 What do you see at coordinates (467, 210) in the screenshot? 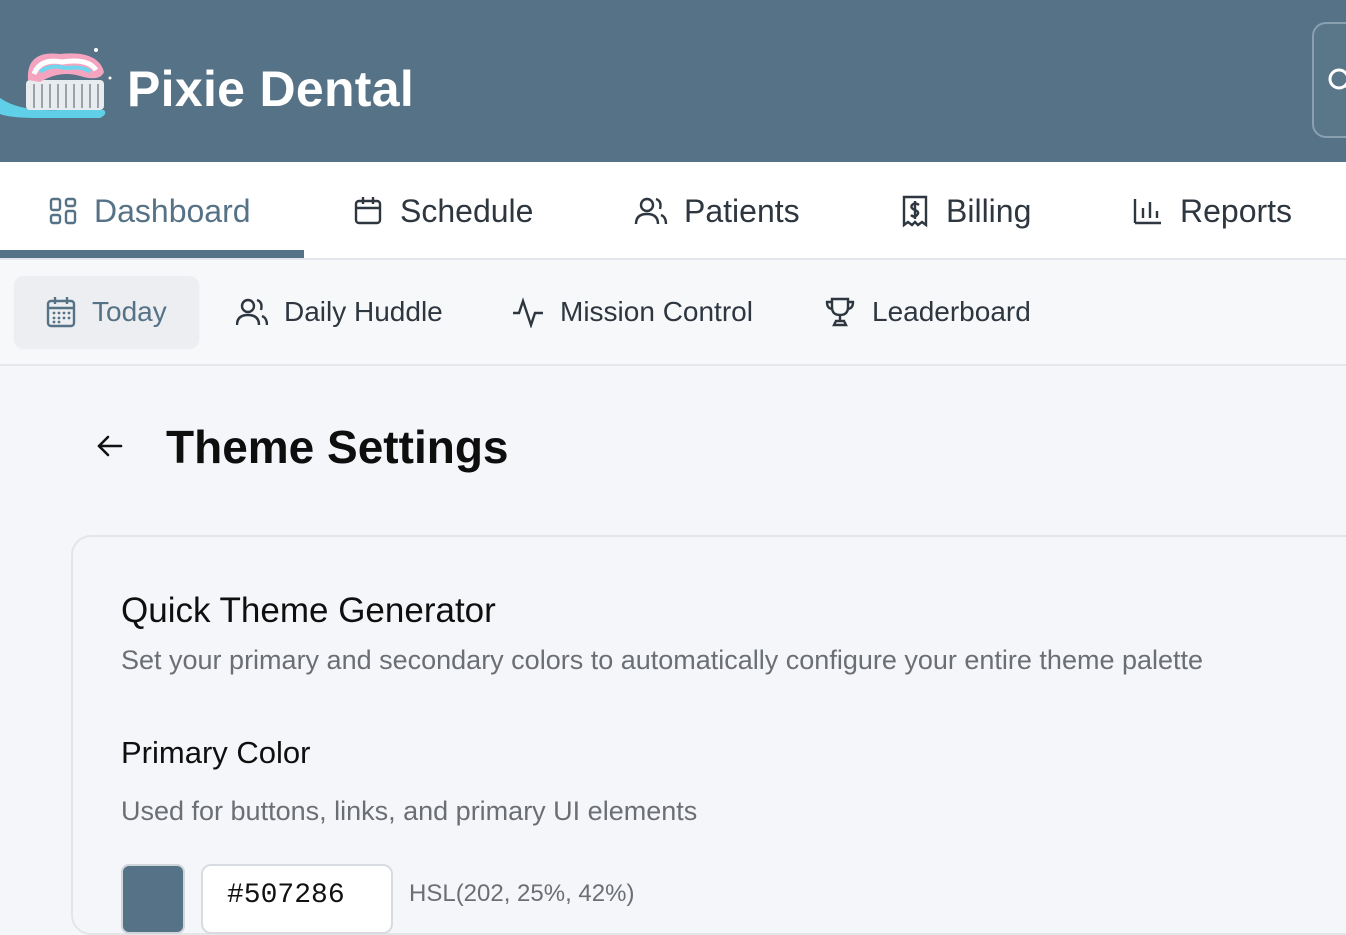
I see `tab-label: Schedule` at bounding box center [467, 210].